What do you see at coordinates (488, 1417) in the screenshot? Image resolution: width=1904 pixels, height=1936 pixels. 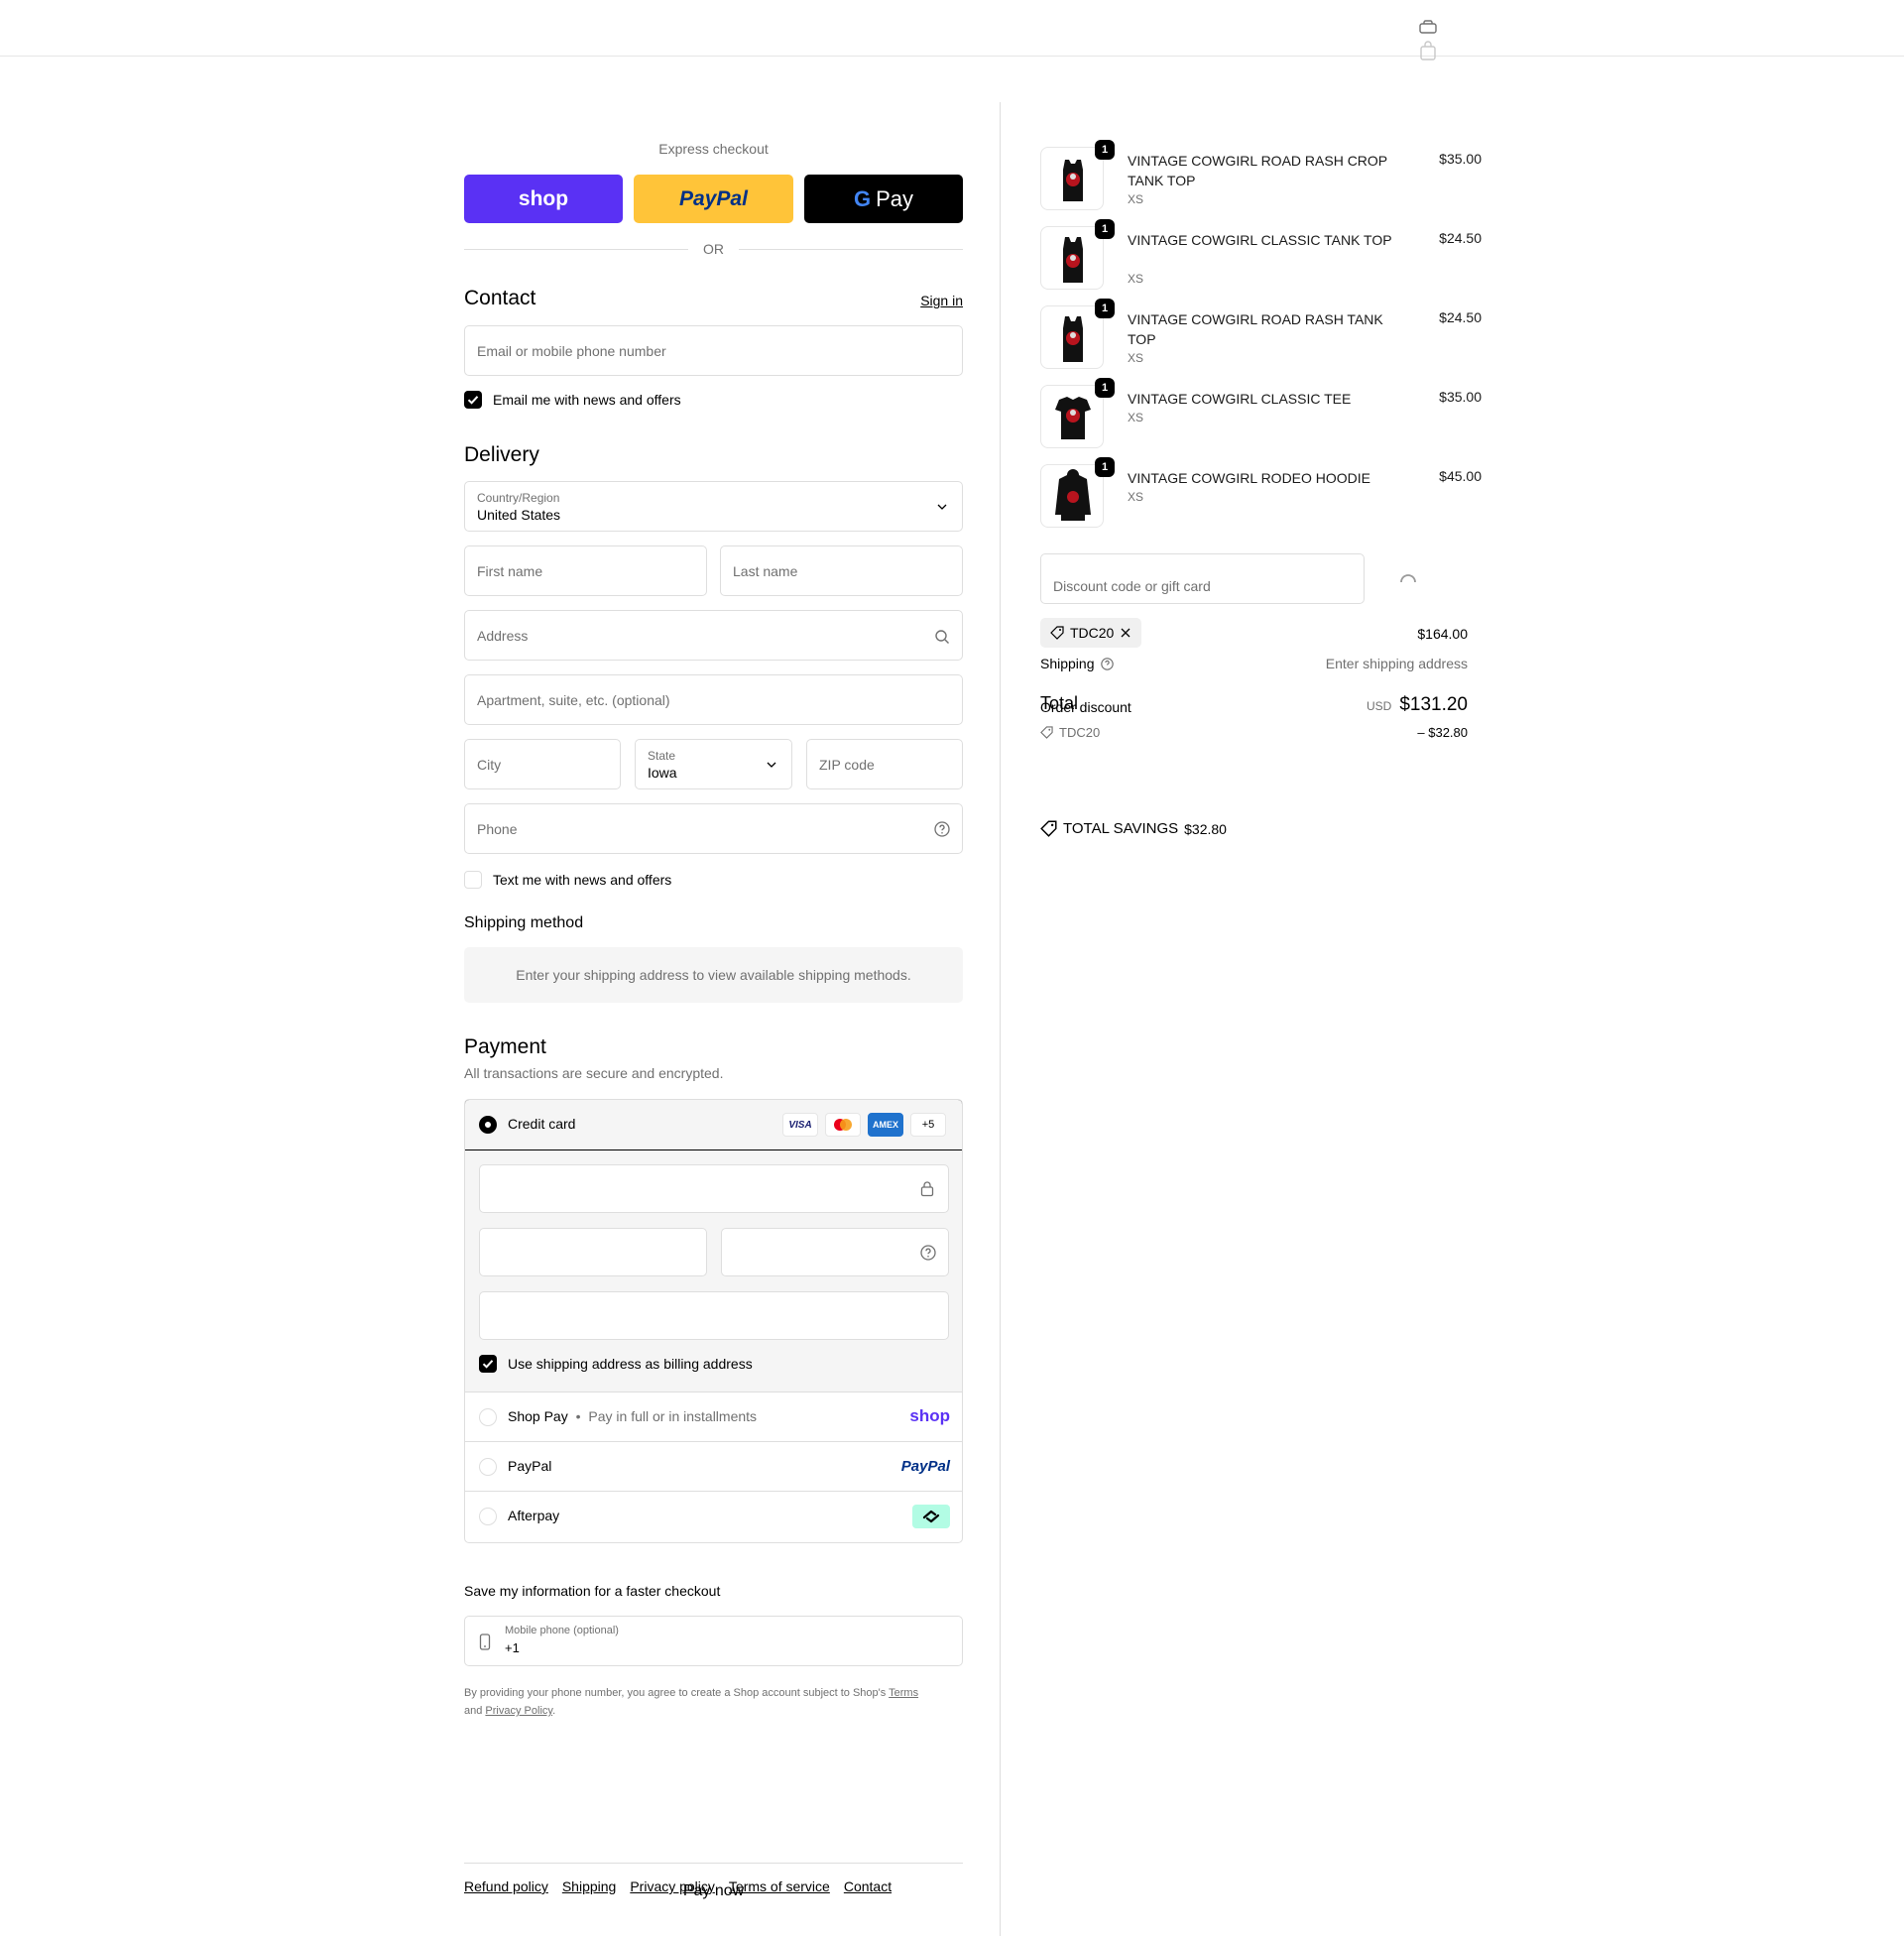 I see `shop-pay-radio` at bounding box center [488, 1417].